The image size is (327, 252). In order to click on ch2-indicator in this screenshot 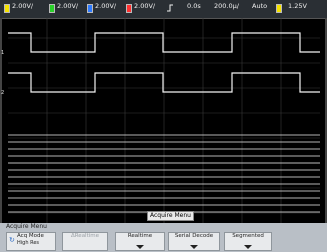, I will do `click(52, 8)`.